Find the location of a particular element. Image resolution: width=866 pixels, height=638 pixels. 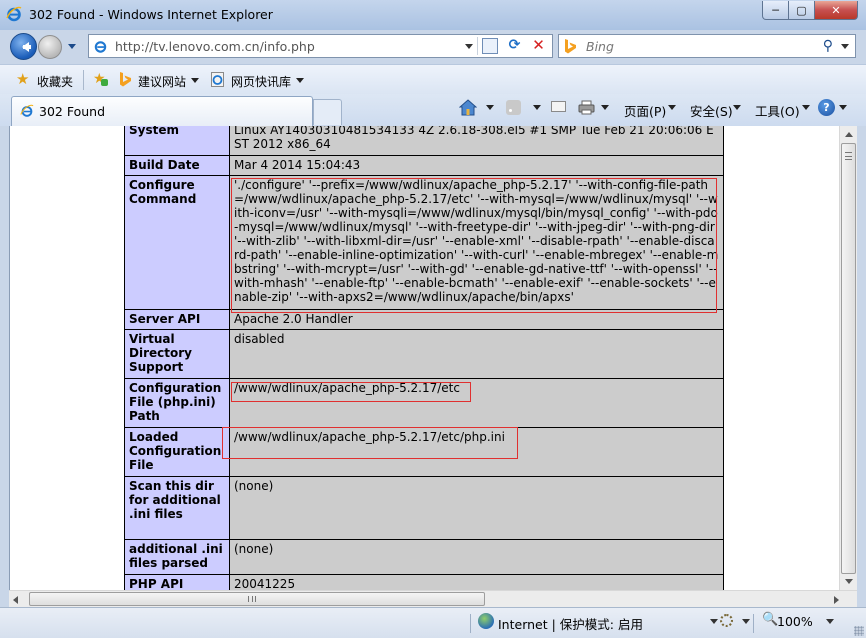

stop-icon: ✕ is located at coordinates (538, 45).